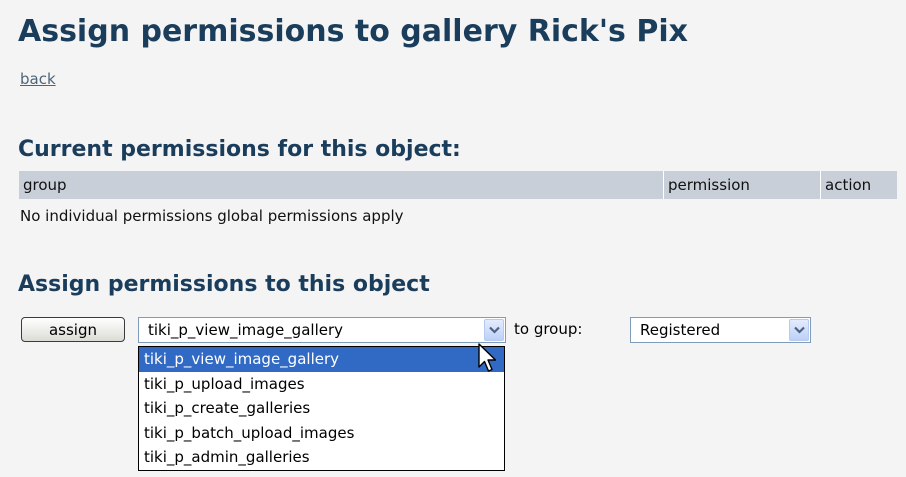 This screenshot has width=906, height=477. Describe the element at coordinates (353, 31) in the screenshot. I see `page-title: Assign permissions to gallery Rick's Pix` at that location.